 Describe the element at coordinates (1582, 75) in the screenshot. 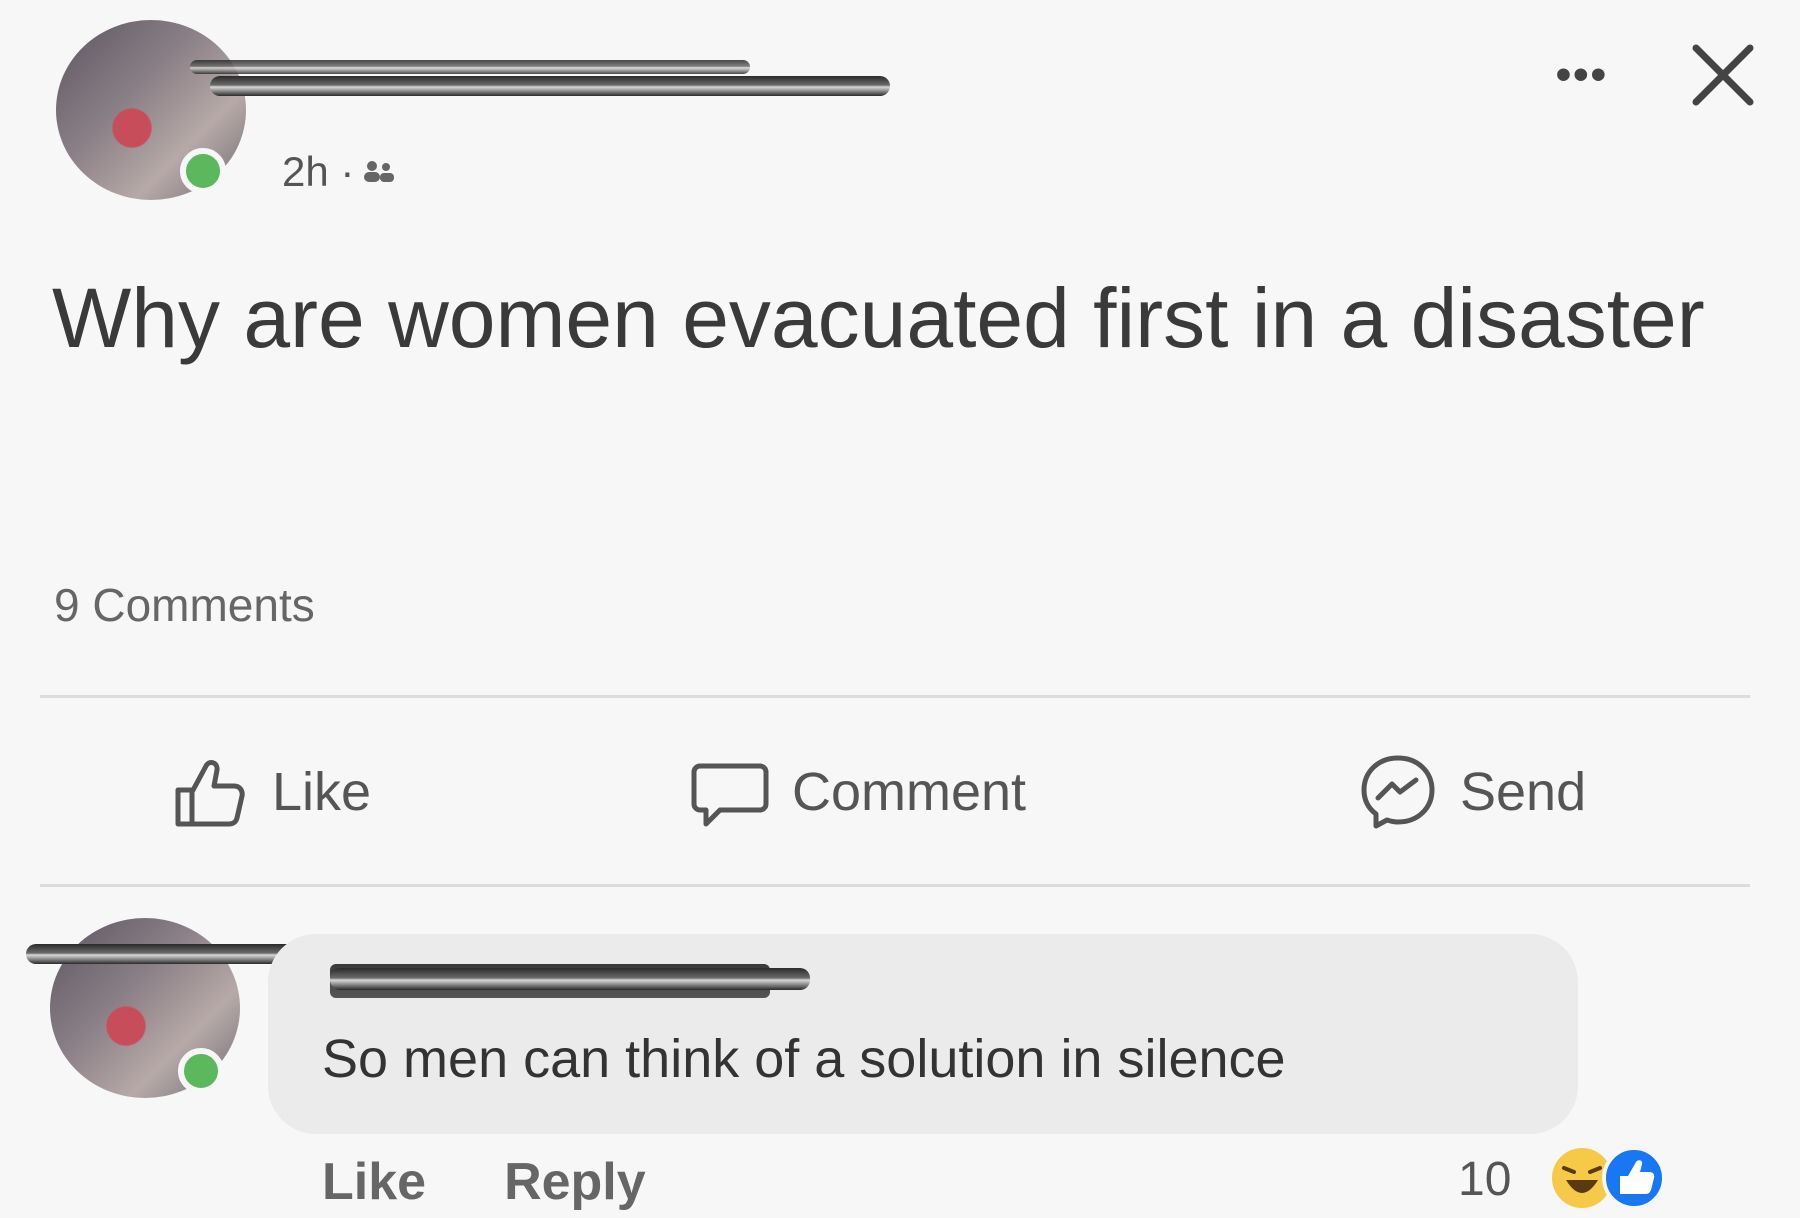

I see `more-options-icon: •••` at that location.